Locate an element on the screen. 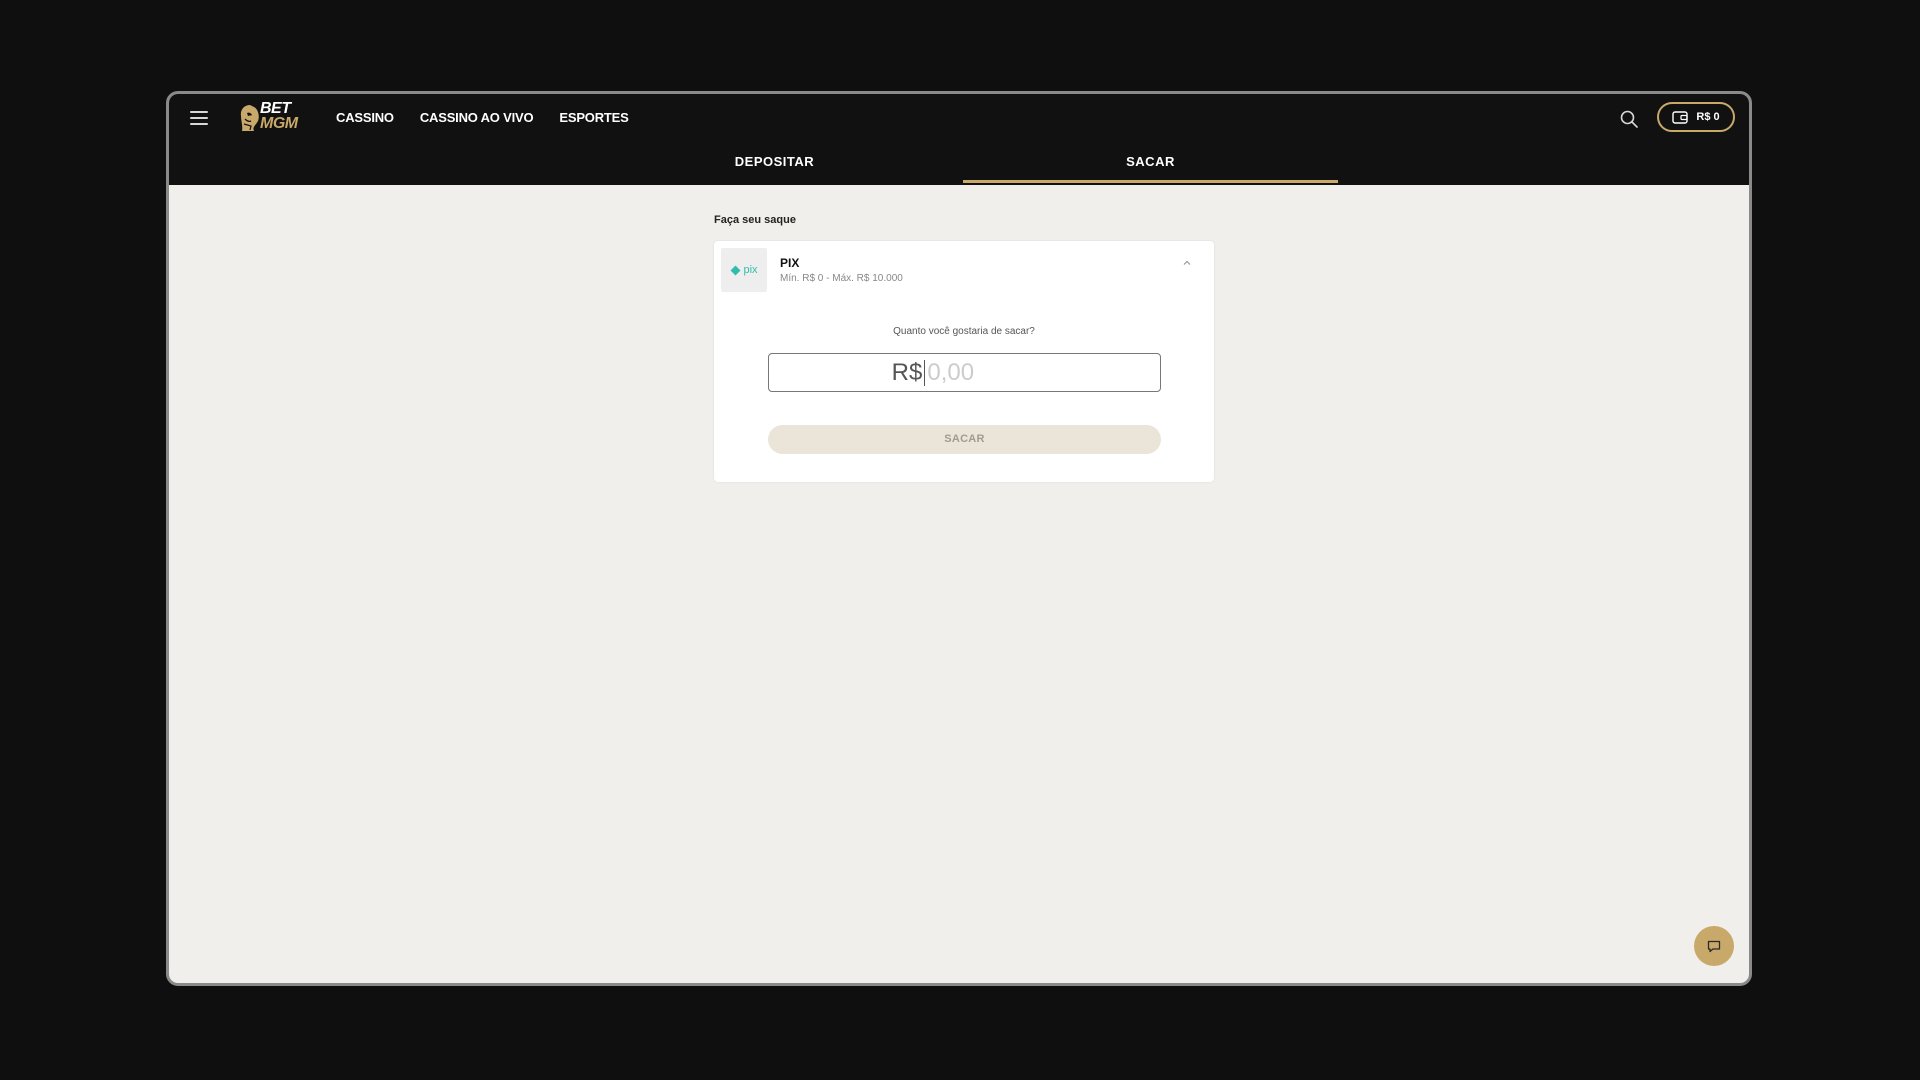 The image size is (1920, 1080). pix-logo-text: pix is located at coordinates (750, 270).